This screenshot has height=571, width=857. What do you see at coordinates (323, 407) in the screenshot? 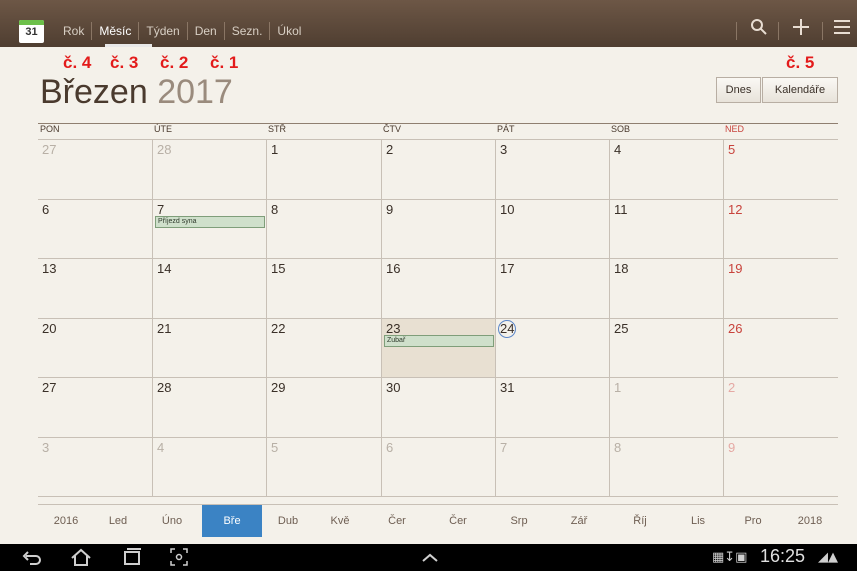
I see `day-cell: 29` at bounding box center [323, 407].